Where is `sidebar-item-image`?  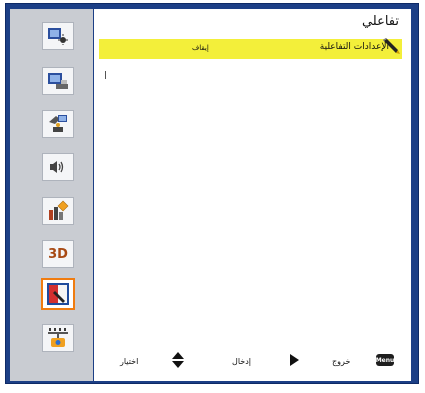
sidebar-item-image is located at coordinates (58, 36).